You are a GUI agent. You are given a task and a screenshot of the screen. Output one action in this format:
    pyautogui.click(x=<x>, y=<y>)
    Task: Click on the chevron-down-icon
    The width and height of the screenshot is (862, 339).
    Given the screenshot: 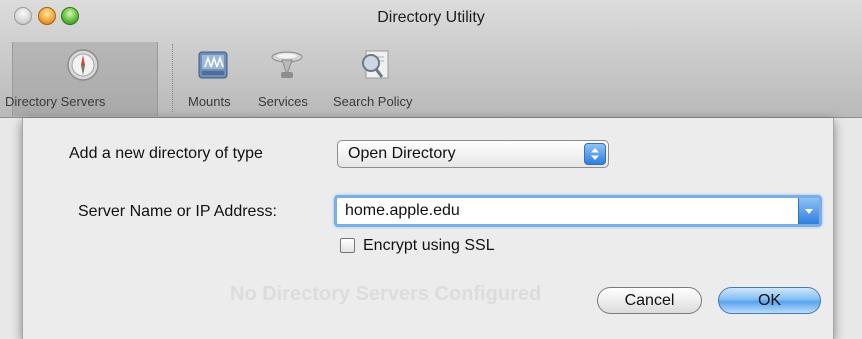 What is the action you would take?
    pyautogui.click(x=809, y=211)
    